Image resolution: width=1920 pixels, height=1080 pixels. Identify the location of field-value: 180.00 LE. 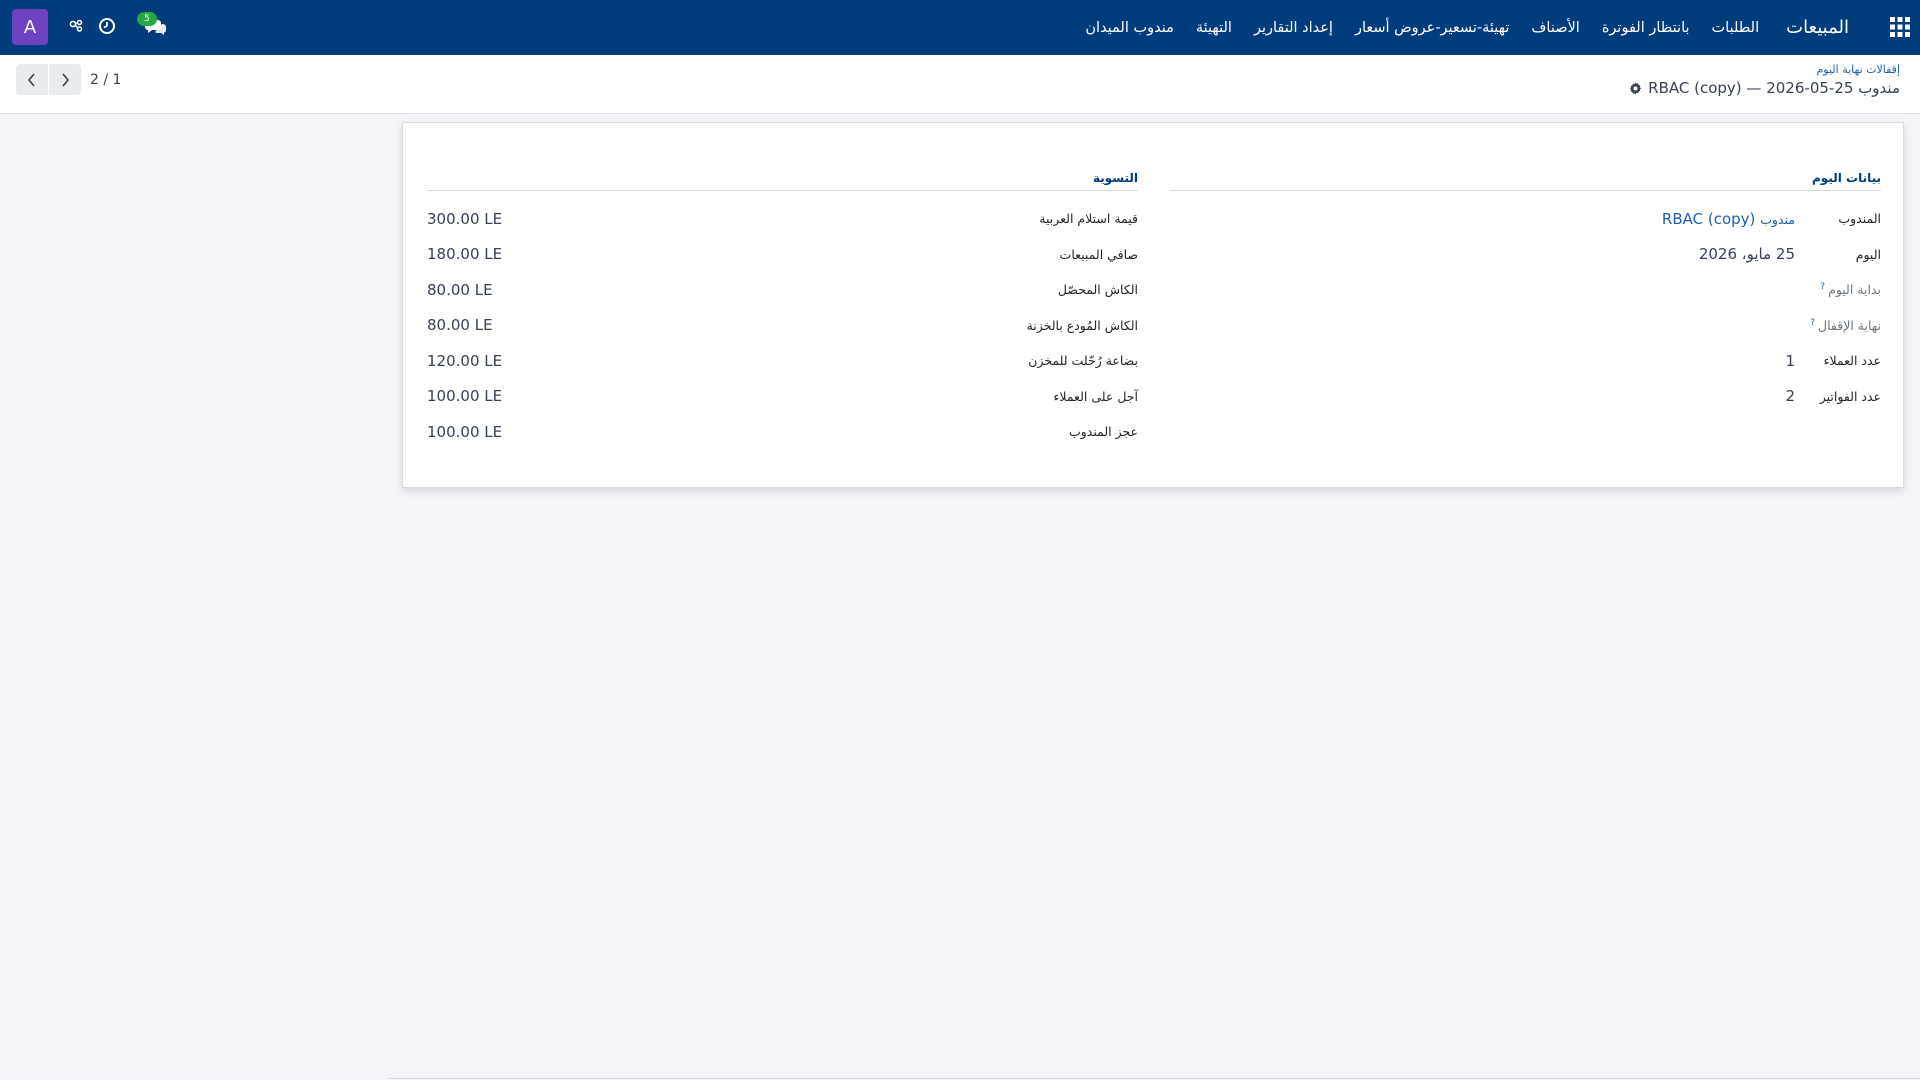
(465, 254).